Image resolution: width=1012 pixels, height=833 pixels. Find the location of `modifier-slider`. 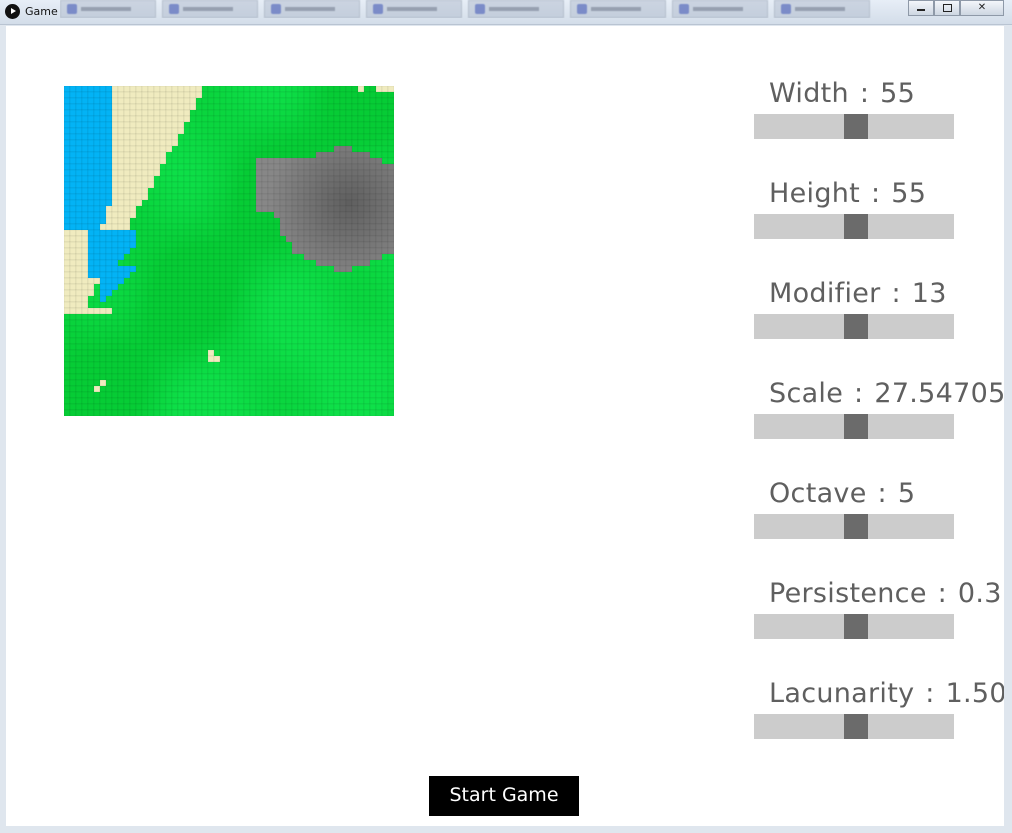

modifier-slider is located at coordinates (854, 326).